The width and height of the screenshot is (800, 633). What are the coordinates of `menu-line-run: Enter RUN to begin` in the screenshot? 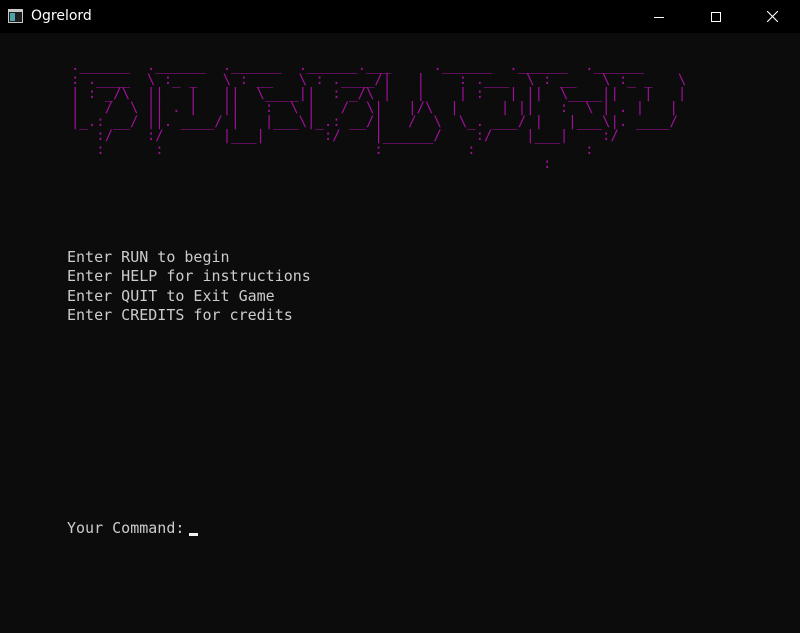 It's located at (148, 257).